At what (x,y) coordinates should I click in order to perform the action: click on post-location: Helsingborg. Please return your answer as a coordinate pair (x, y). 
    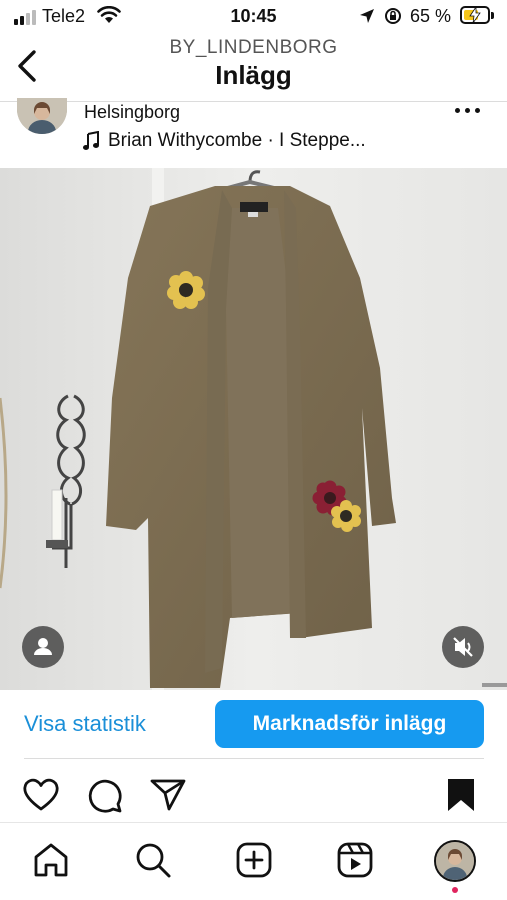
    Looking at the image, I should click on (132, 112).